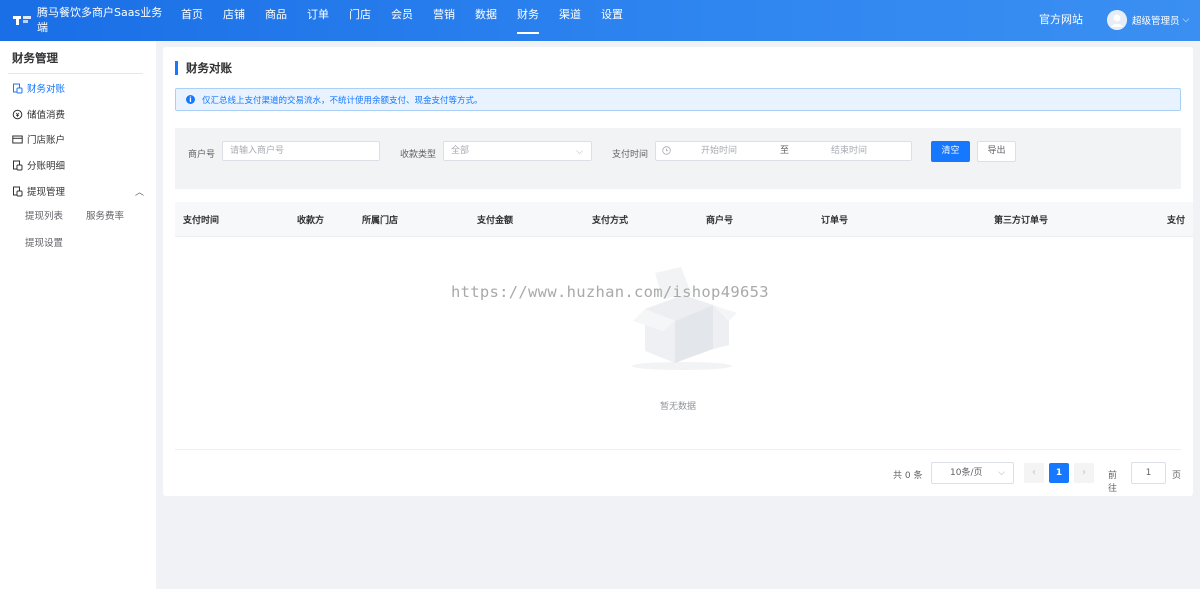  Describe the element at coordinates (1021, 221) in the screenshot. I see `column-header: 第三方订单号` at that location.